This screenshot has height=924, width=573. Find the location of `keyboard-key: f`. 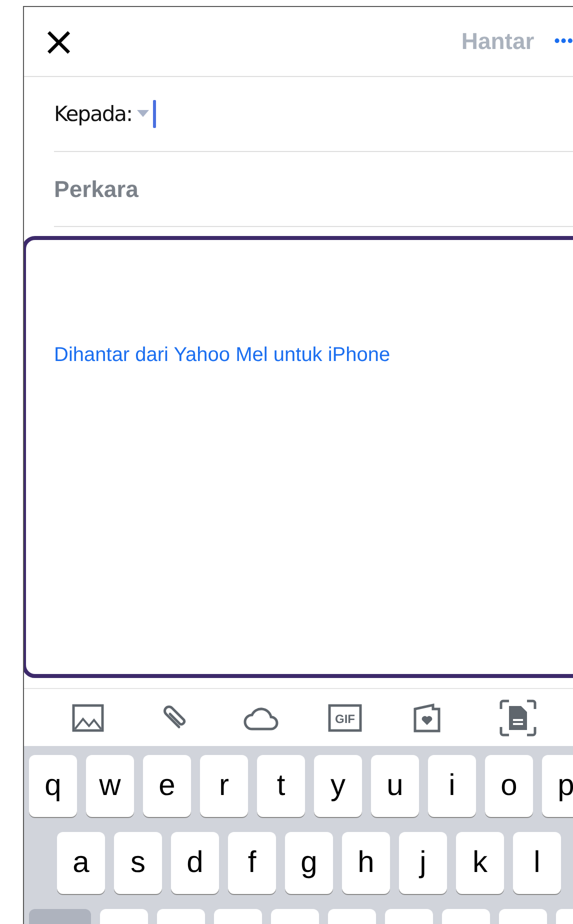

keyboard-key: f is located at coordinates (252, 863).